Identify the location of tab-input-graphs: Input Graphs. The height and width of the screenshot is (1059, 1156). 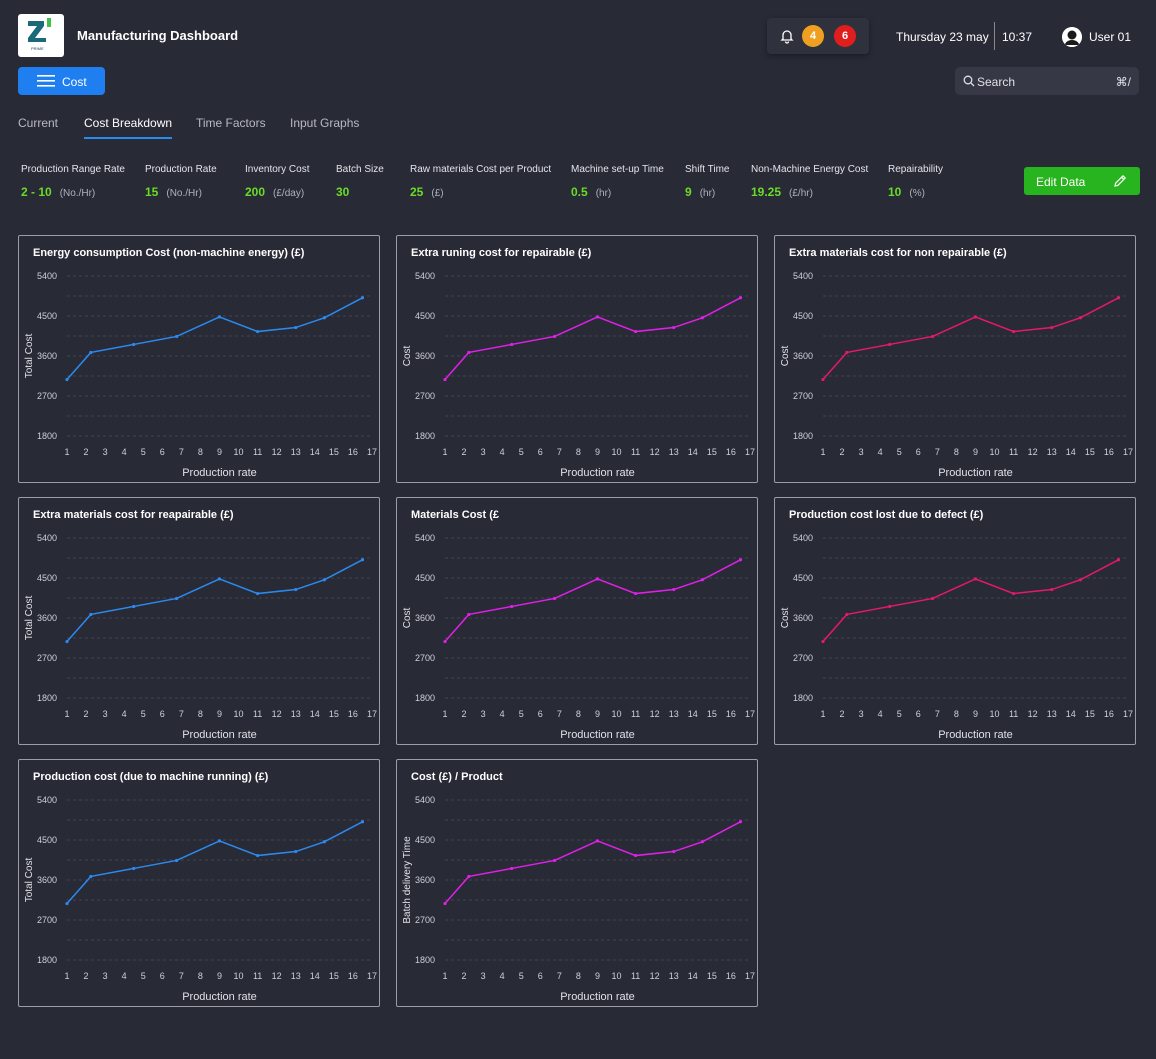
(324, 123).